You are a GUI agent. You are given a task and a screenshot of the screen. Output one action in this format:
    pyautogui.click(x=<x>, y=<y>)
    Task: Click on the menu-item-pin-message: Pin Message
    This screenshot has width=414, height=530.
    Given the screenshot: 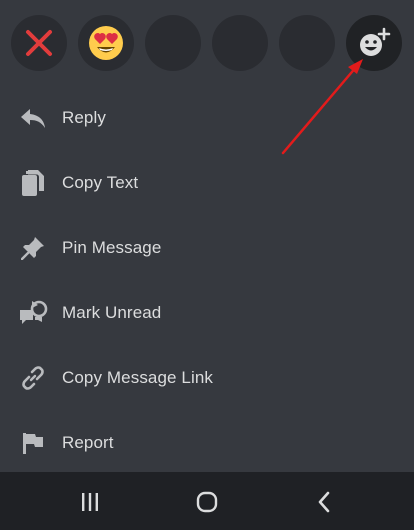 What is the action you would take?
    pyautogui.click(x=207, y=247)
    